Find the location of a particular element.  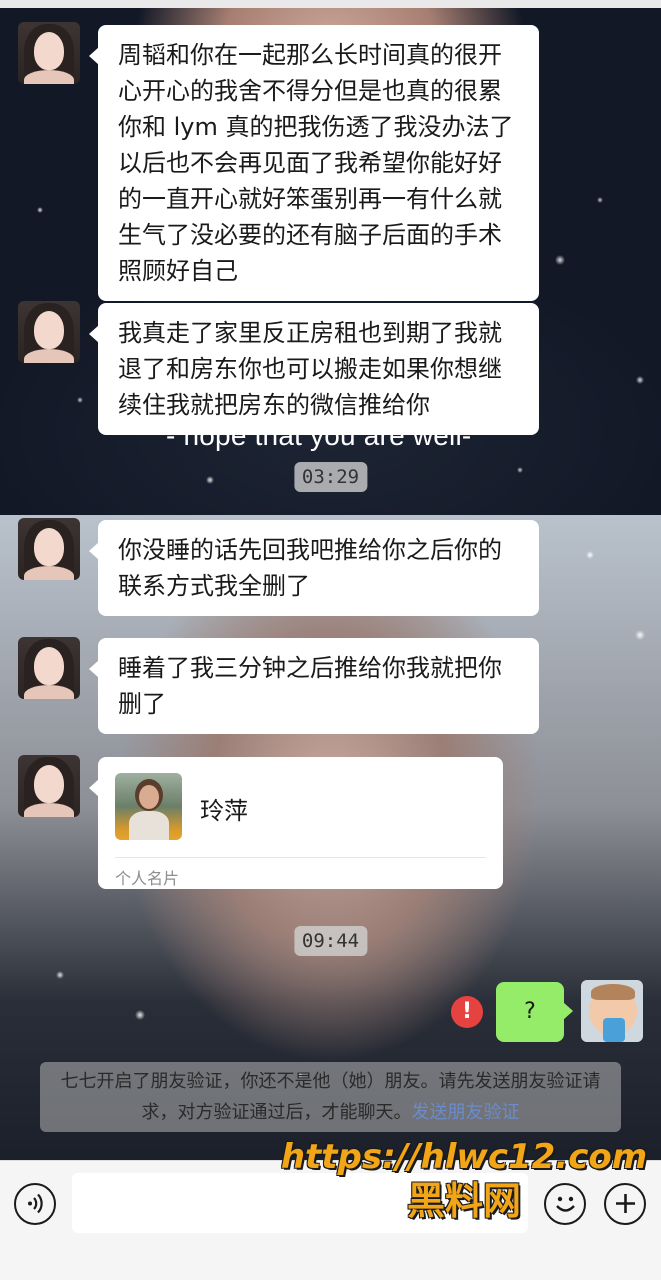

card-divider is located at coordinates (300, 857).